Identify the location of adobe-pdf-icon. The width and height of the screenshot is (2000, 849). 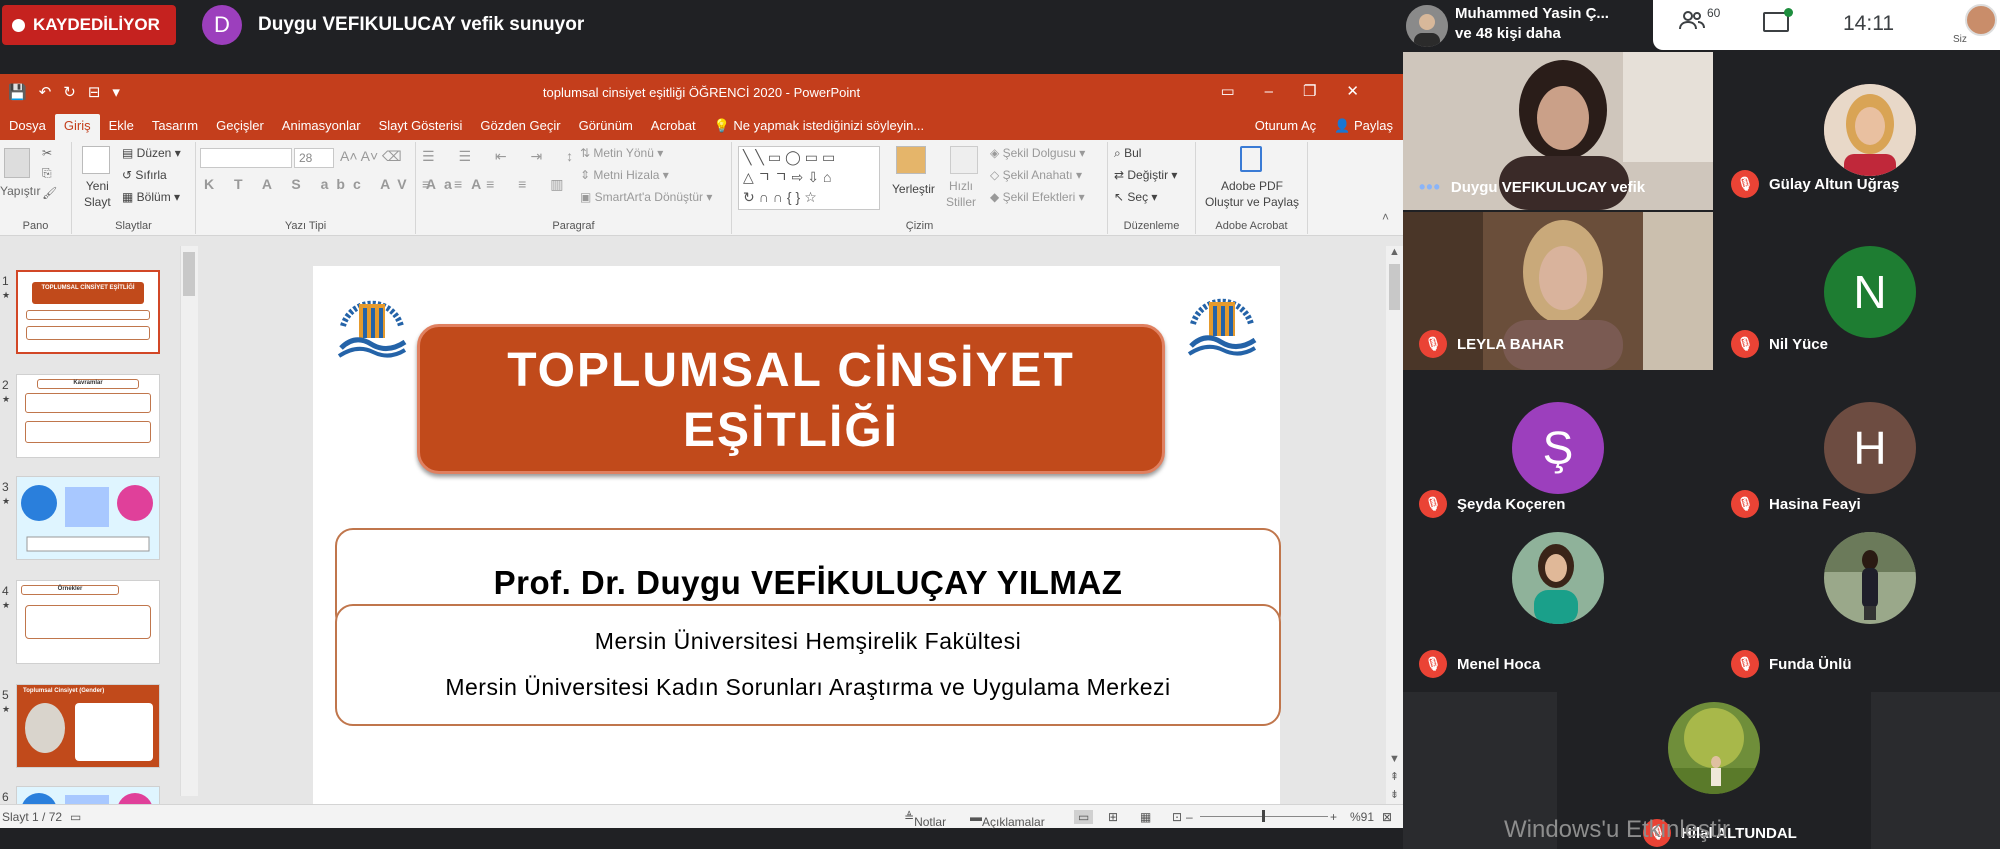
(1251, 159).